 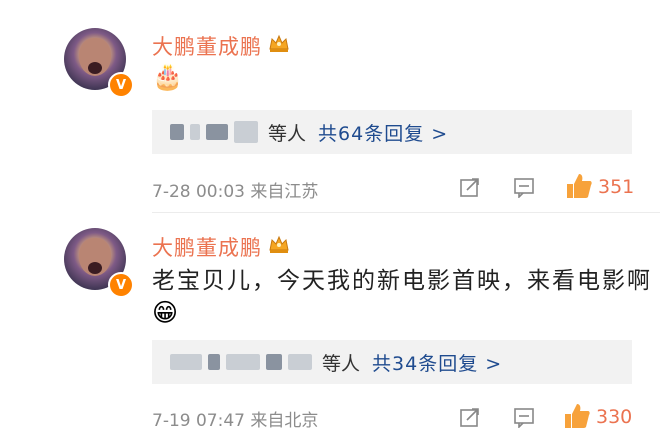 I want to click on view-replies-link: 共34条回复 >, so click(x=437, y=362).